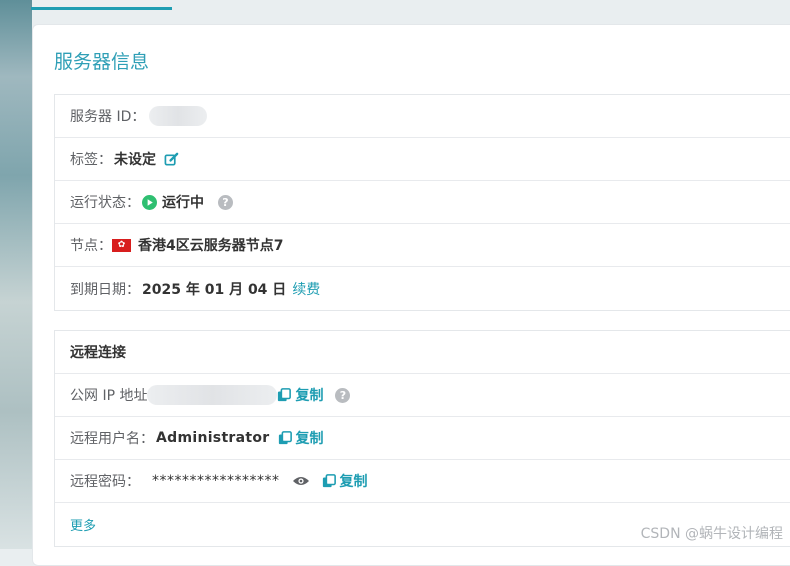 The width and height of the screenshot is (790, 566). I want to click on edit-icon, so click(171, 159).